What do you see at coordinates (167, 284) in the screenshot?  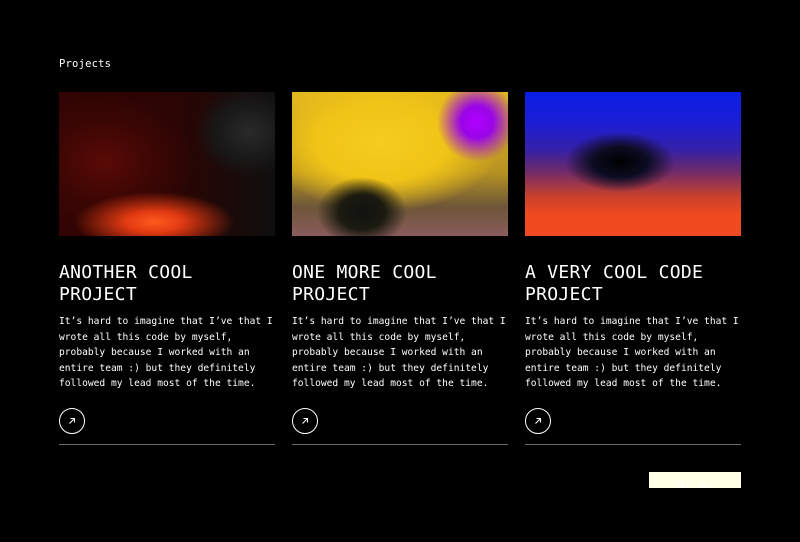 I see `project-title-1: ANOTHER COOL PROJECT` at bounding box center [167, 284].